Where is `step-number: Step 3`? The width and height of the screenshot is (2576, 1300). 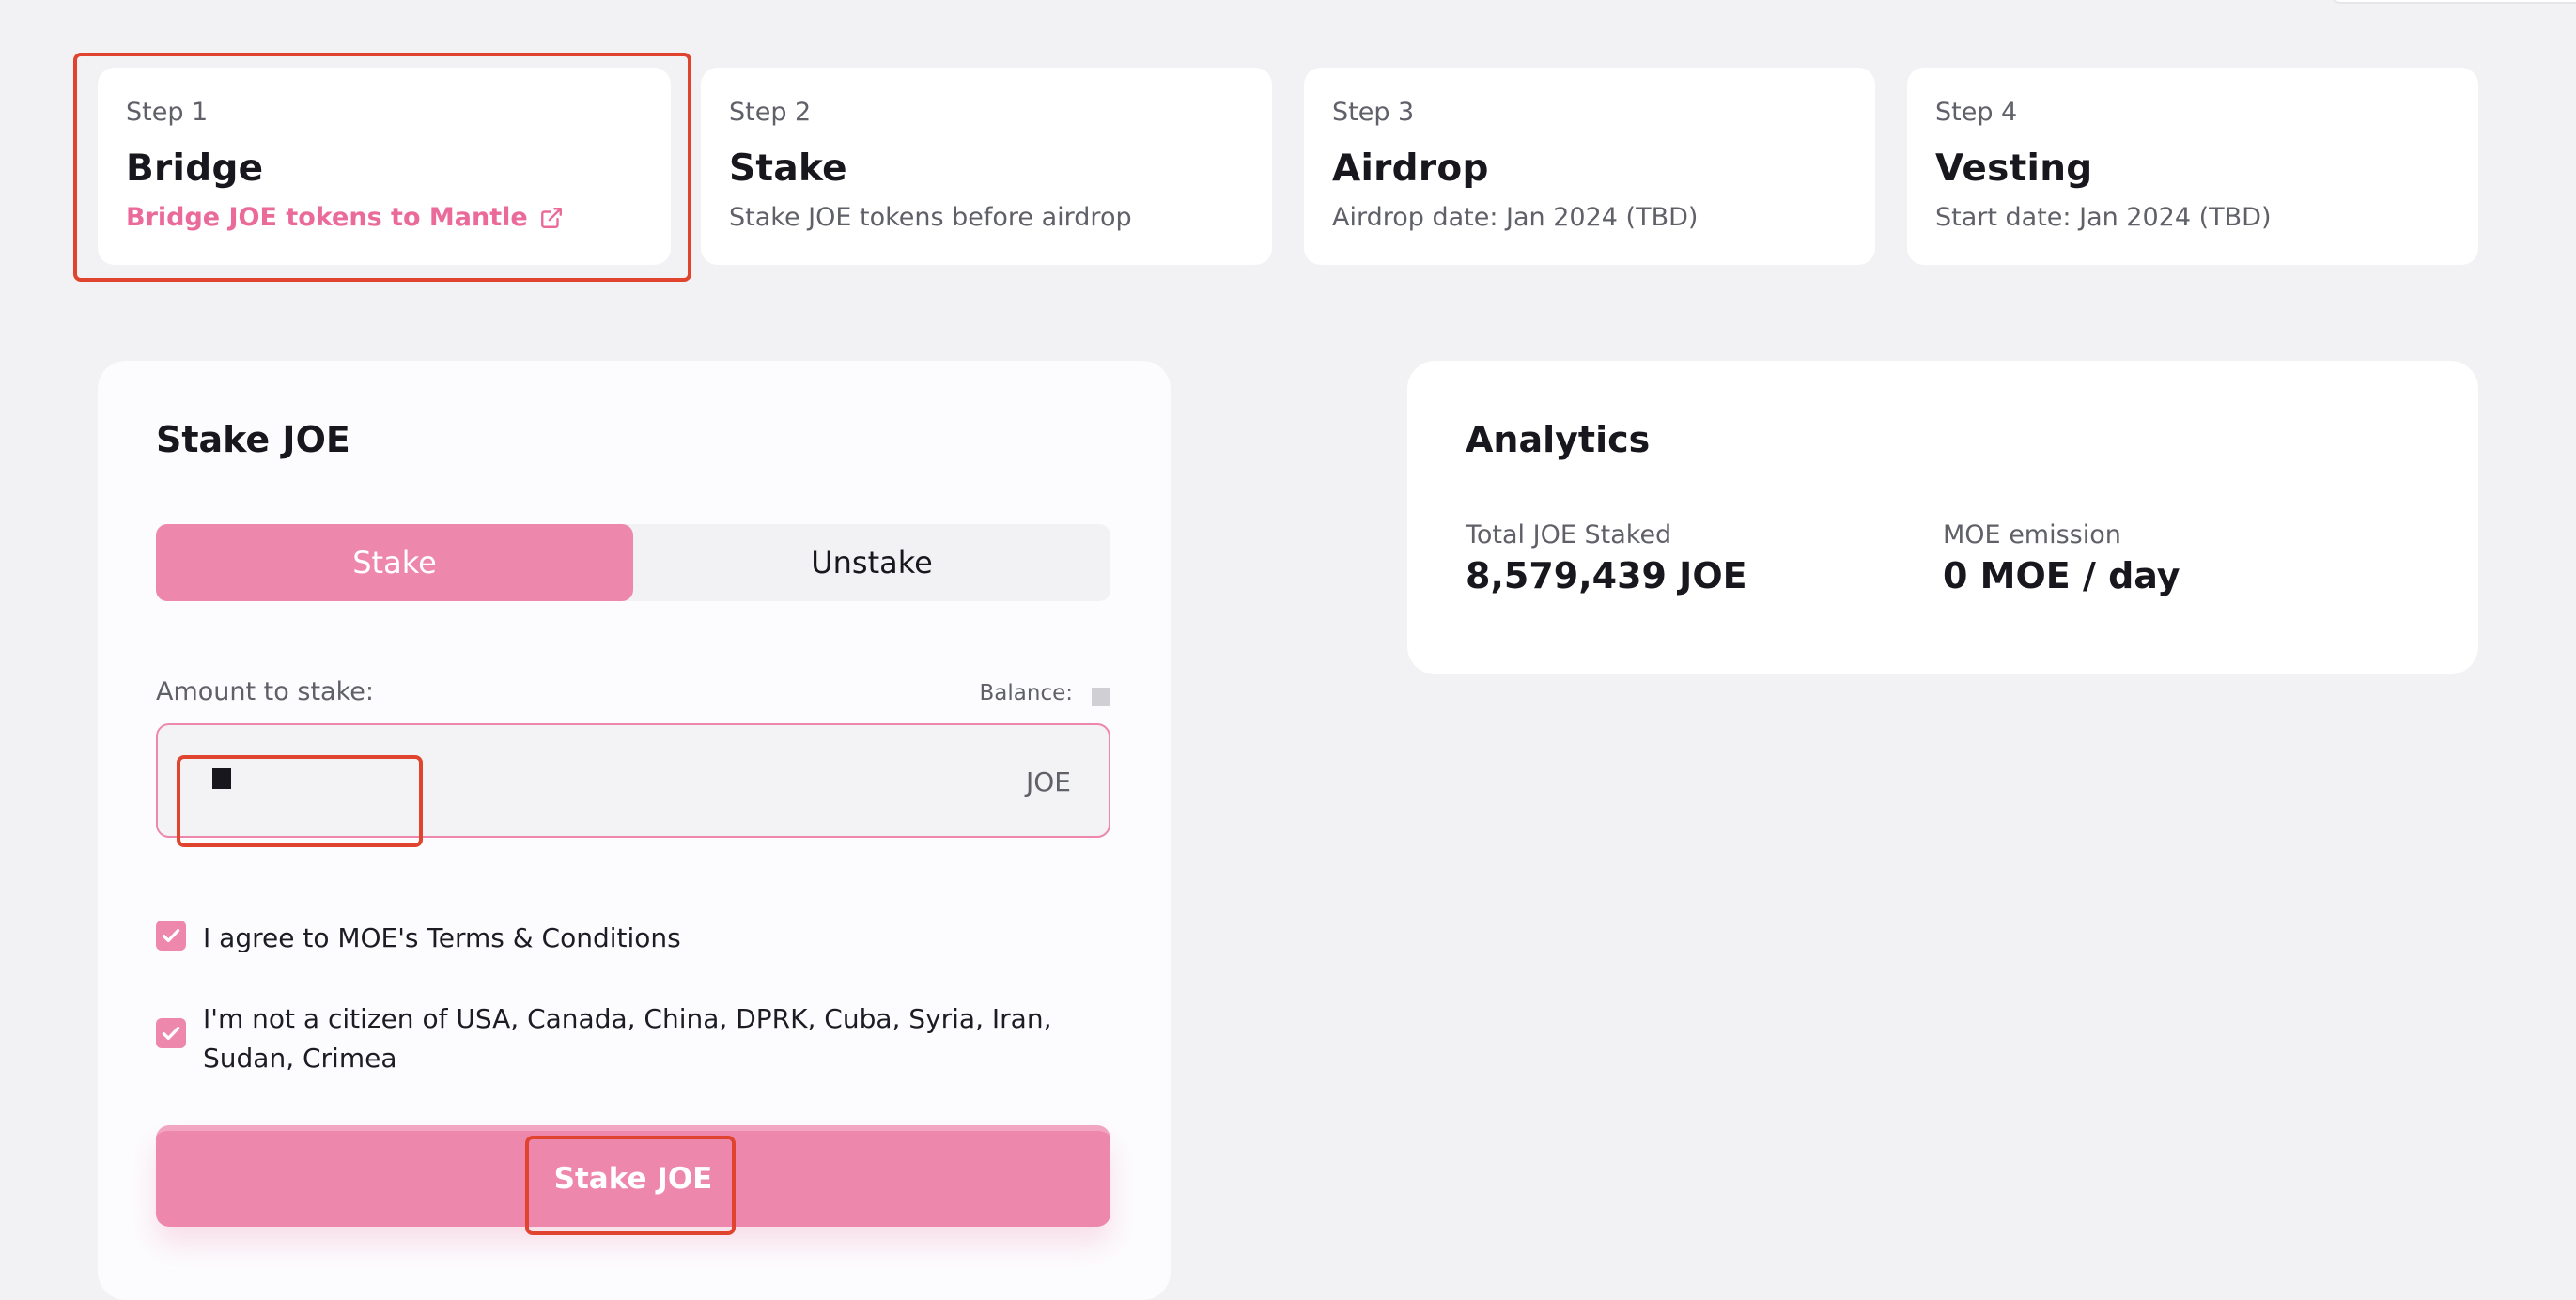
step-number: Step 3 is located at coordinates (1373, 112).